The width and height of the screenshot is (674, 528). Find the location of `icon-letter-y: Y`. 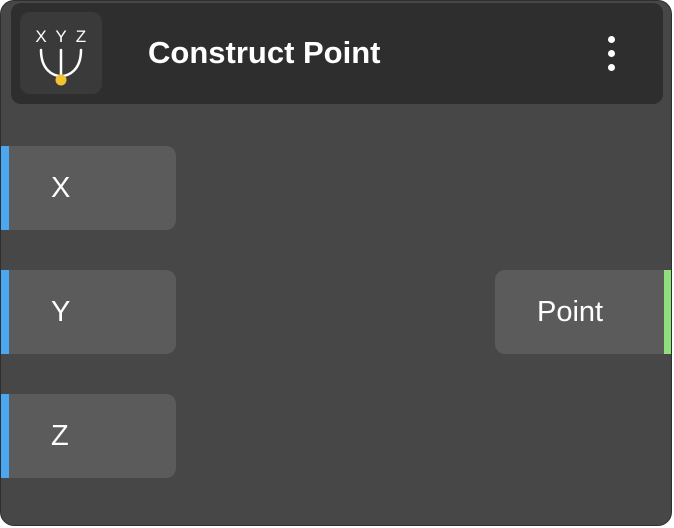

icon-letter-y: Y is located at coordinates (60, 36).